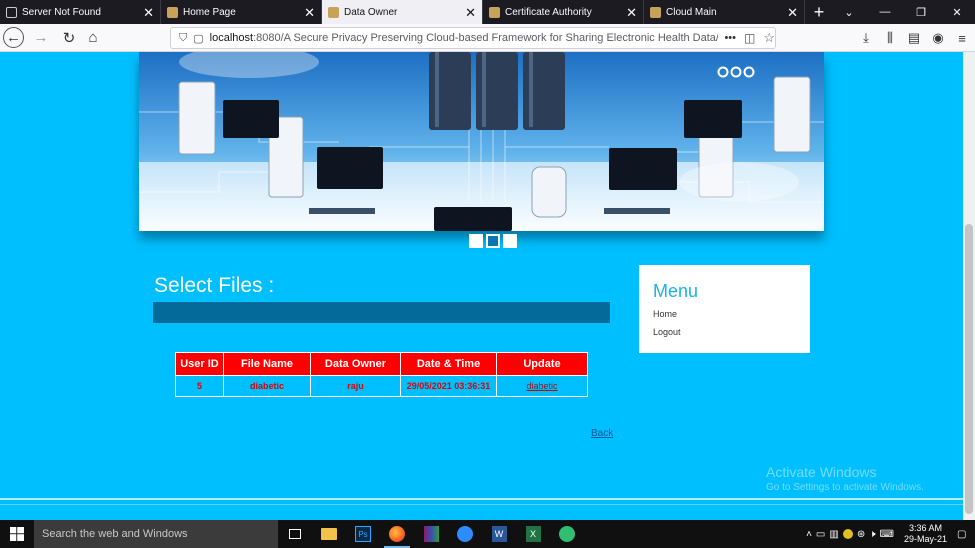  What do you see at coordinates (548, 12) in the screenshot?
I see `tab-title: Certificate Authority` at bounding box center [548, 12].